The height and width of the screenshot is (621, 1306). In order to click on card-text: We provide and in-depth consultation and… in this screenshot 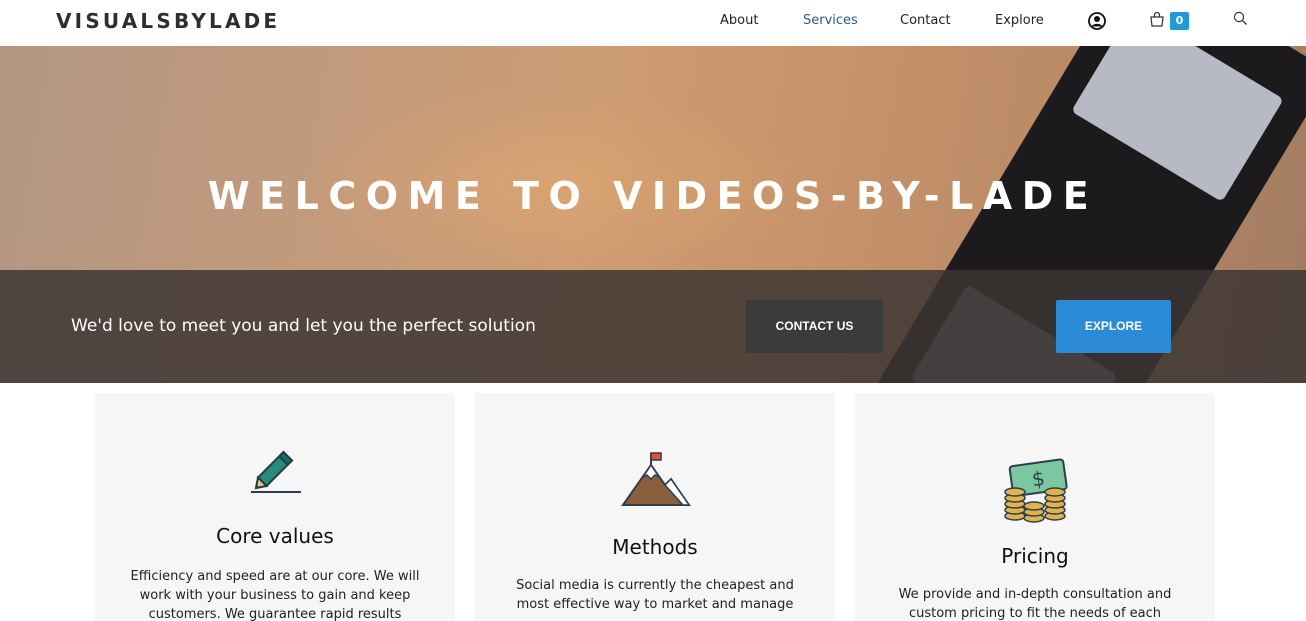, I will do `click(1035, 604)`.